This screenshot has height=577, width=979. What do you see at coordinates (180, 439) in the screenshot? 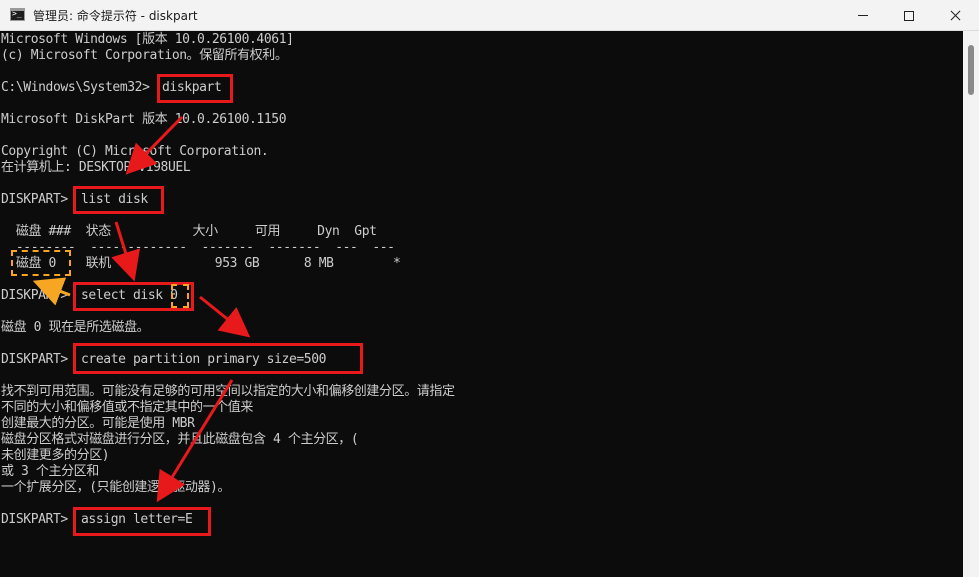
I see `error-line: 磁盘分区格式对磁盘进行分区，并且此磁盘包含 4 个主分区，(` at bounding box center [180, 439].